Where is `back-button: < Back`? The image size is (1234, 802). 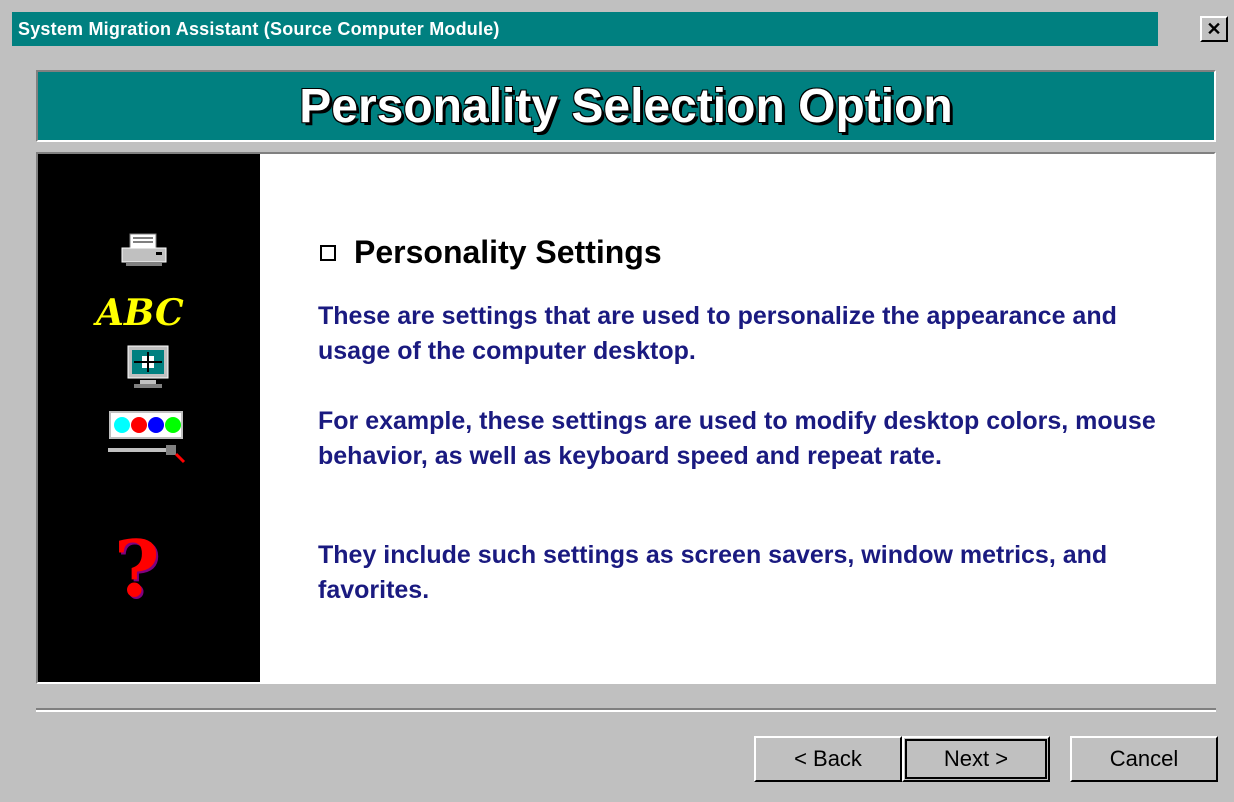 back-button: < Back is located at coordinates (828, 759).